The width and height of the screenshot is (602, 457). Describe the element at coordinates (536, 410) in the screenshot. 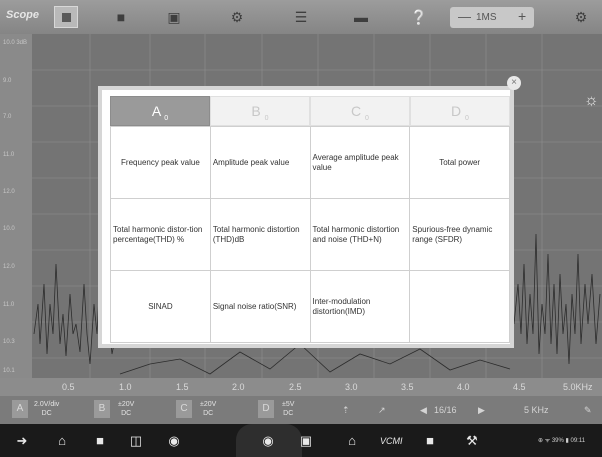

I see `frequency-value: 5 KHz` at that location.